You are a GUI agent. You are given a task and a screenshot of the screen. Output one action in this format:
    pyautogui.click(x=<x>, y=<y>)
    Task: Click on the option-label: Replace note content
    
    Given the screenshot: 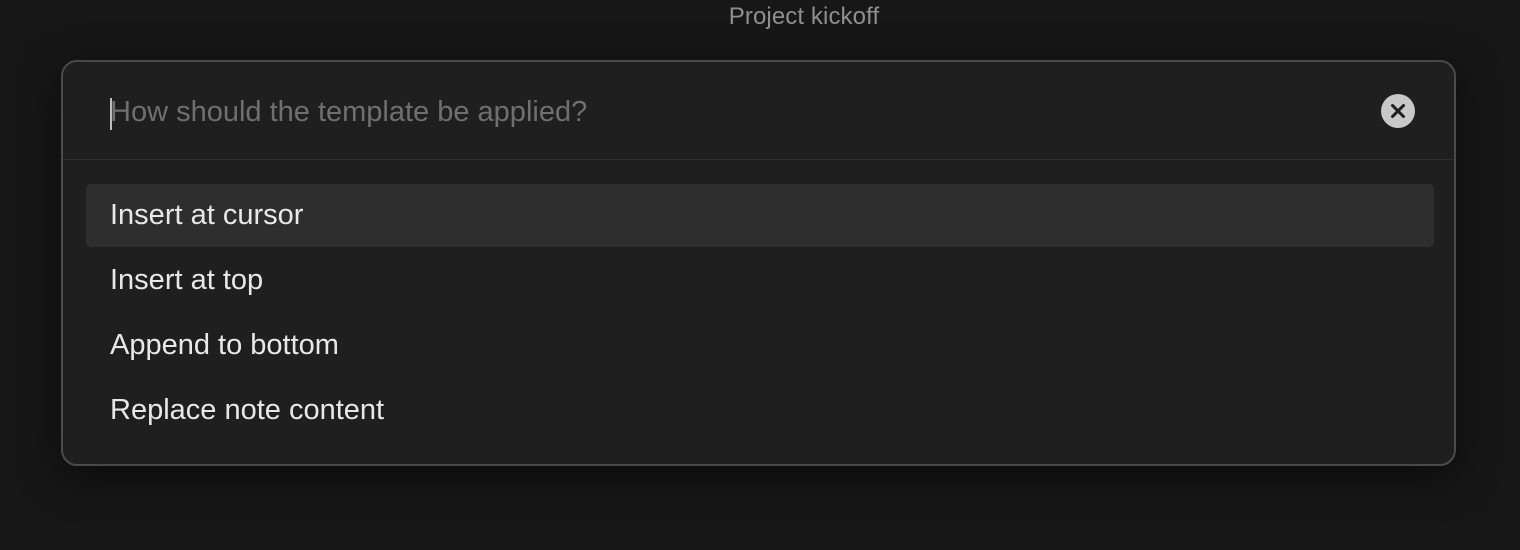 What is the action you would take?
    pyautogui.click(x=247, y=410)
    